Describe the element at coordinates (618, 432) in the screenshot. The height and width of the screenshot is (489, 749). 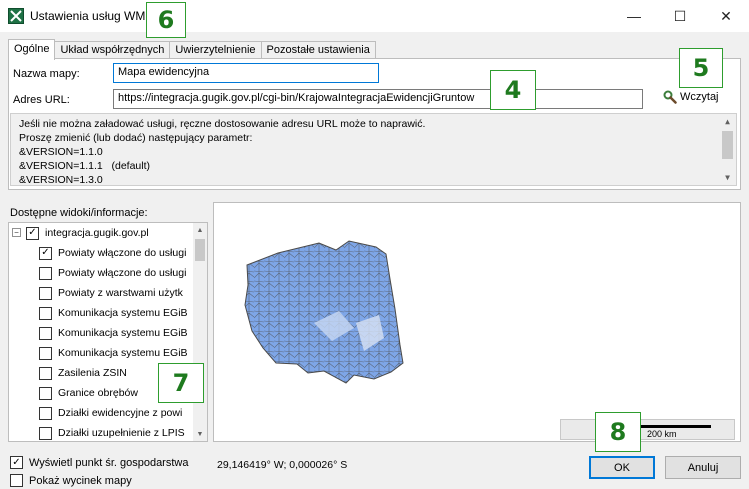
I see `annotation-badge-8: 8` at that location.